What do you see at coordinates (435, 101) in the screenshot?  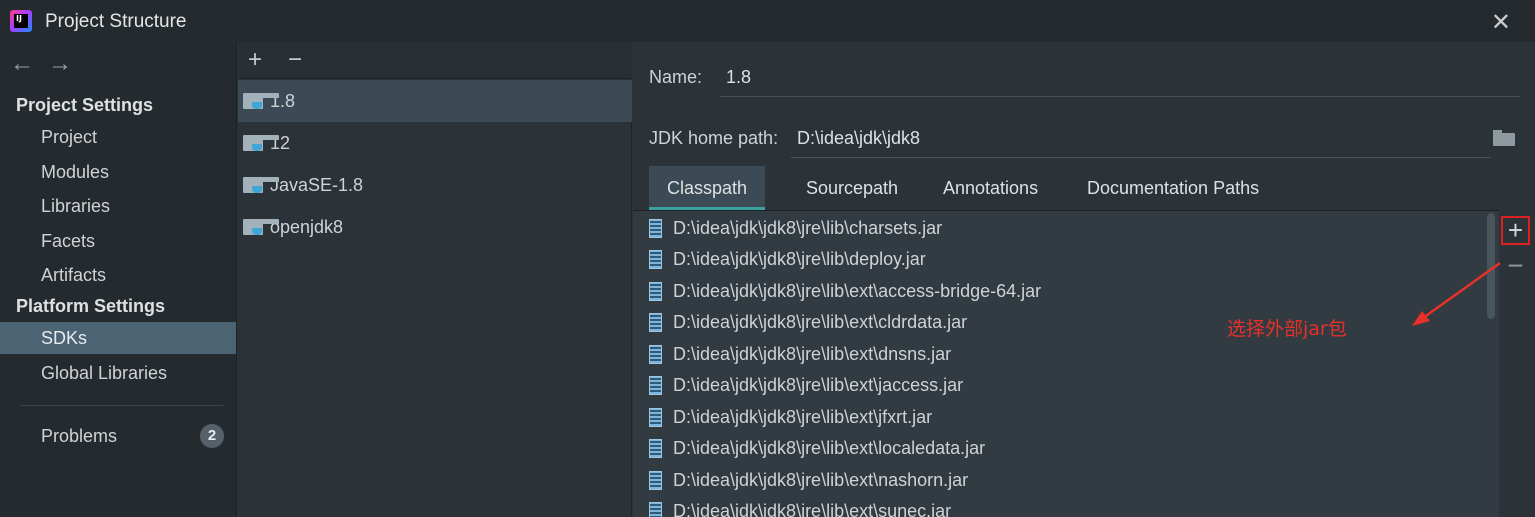 I see `sdk-item: 1.8` at bounding box center [435, 101].